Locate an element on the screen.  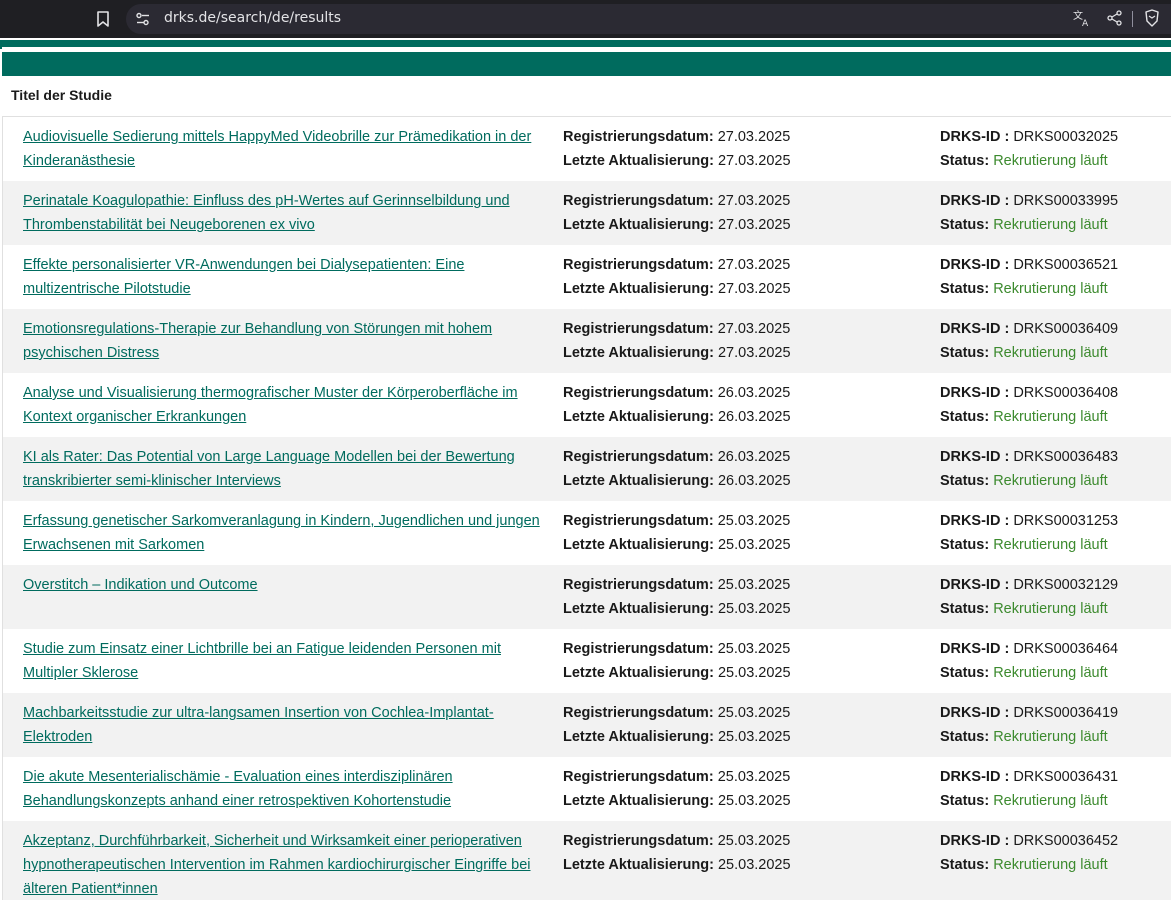
drks-id-value: DRKS00036408 is located at coordinates (1066, 393).